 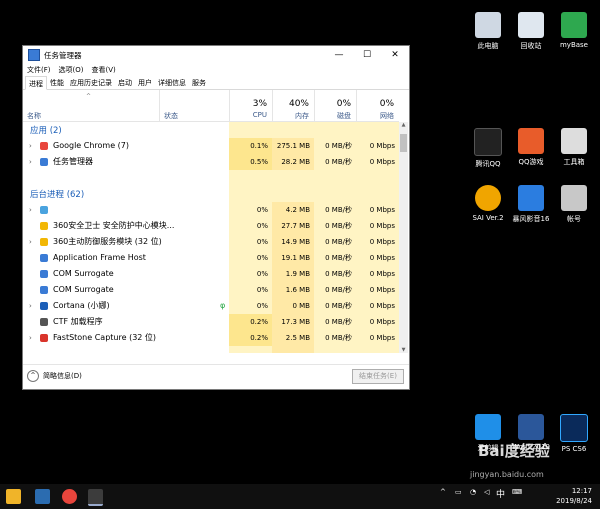 What do you see at coordinates (293, 274) in the screenshot?
I see `memory-value: 1.9 MB` at bounding box center [293, 274].